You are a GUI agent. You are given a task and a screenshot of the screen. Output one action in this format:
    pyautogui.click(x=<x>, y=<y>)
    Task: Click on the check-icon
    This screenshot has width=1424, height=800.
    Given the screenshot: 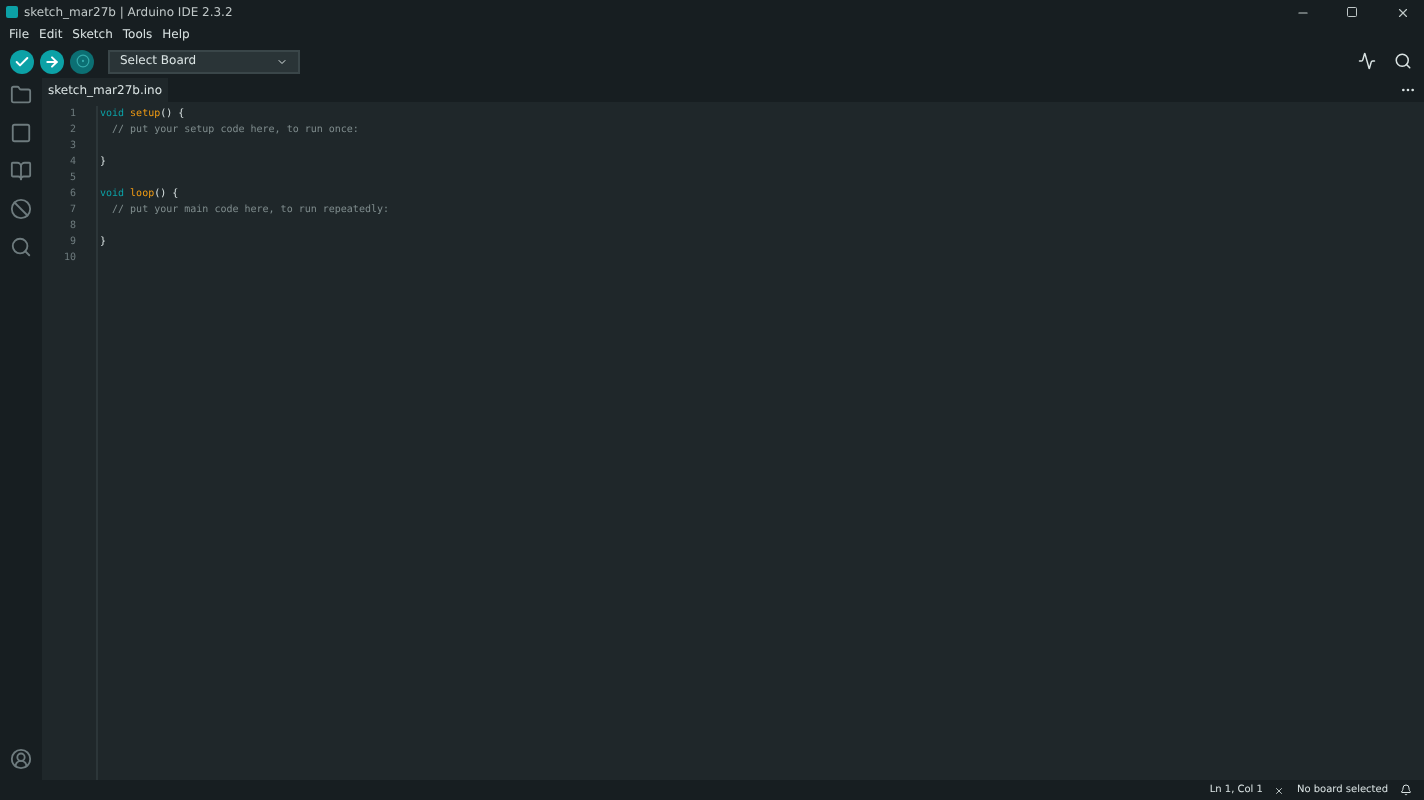 What is the action you would take?
    pyautogui.click(x=22, y=61)
    